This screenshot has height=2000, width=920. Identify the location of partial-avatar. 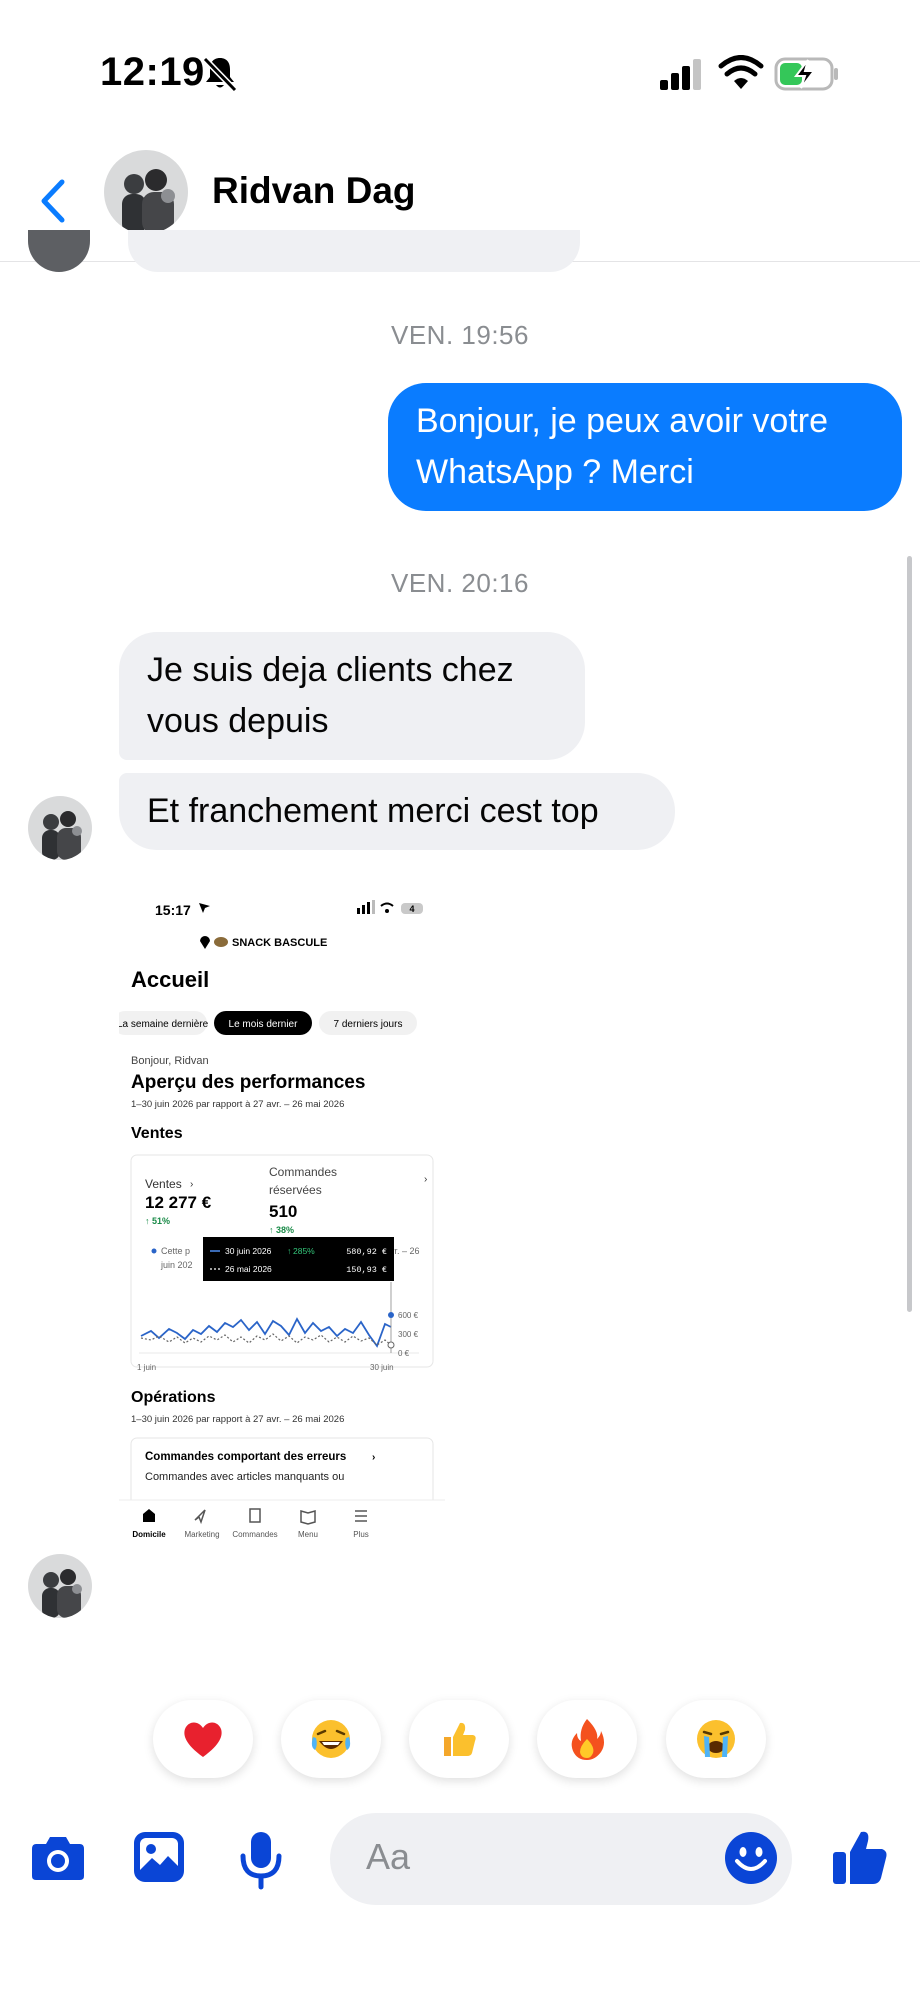
(59, 251).